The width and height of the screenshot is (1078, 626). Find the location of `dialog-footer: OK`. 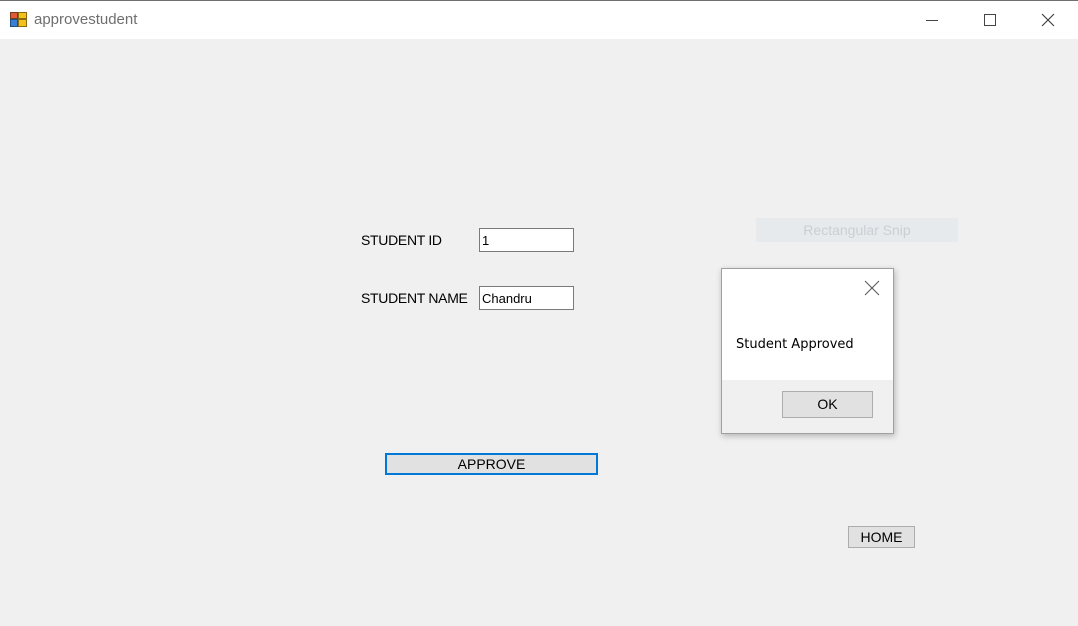

dialog-footer: OK is located at coordinates (807, 406).